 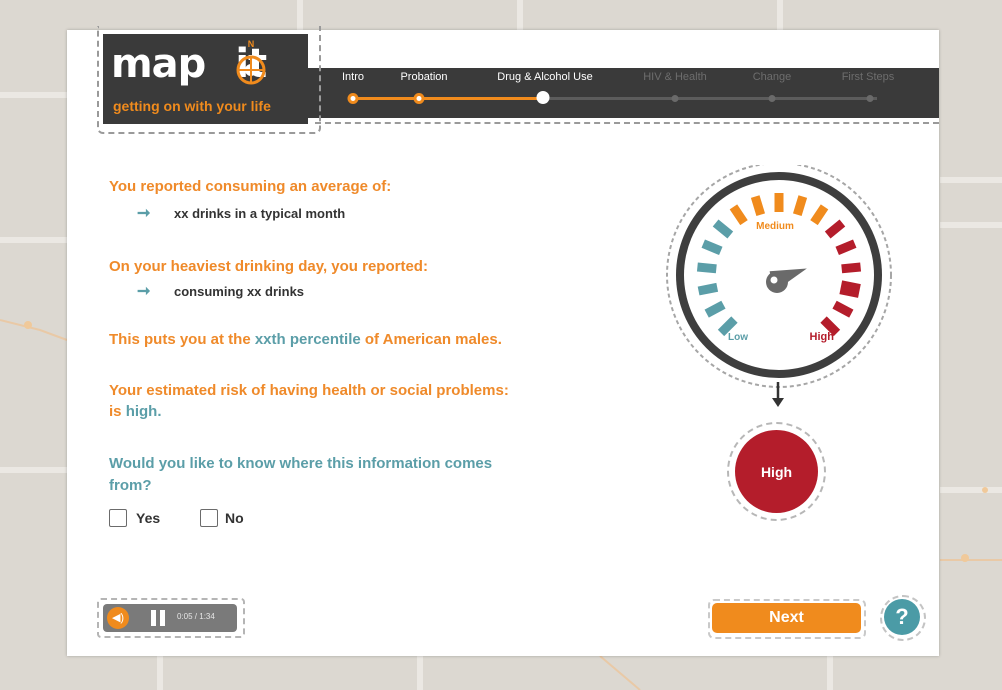 What do you see at coordinates (260, 213) in the screenshot?
I see `avg-consumption-value: xx drinks in a typical month` at bounding box center [260, 213].